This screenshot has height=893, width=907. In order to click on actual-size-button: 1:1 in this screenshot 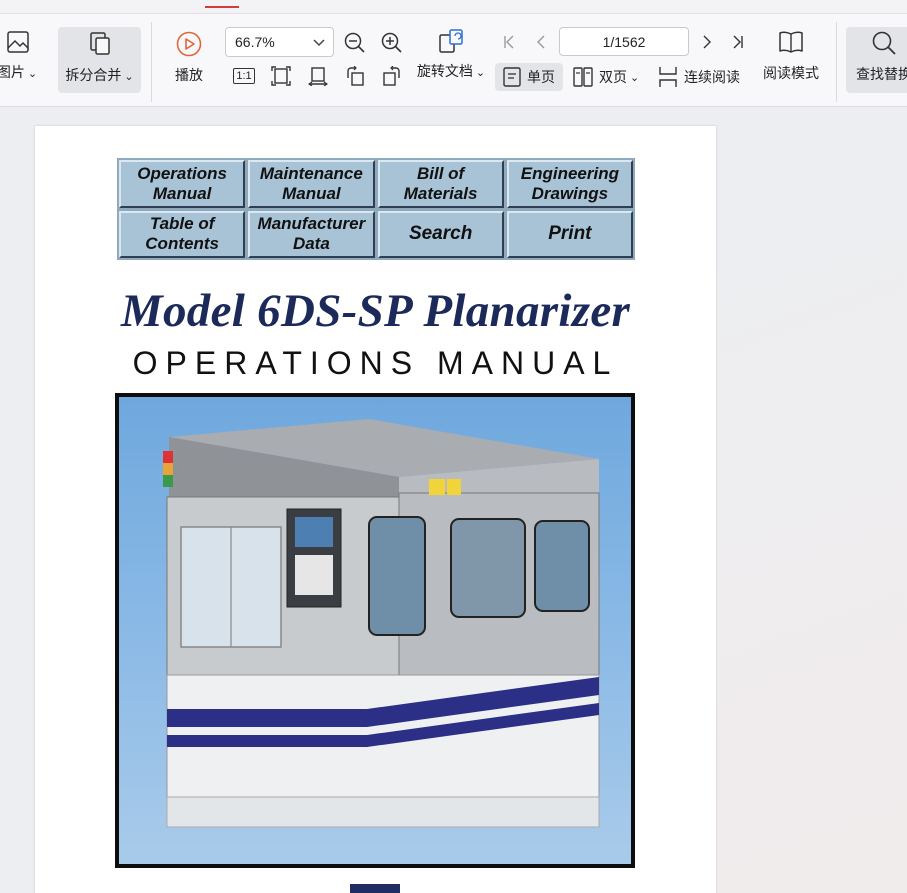, I will do `click(244, 76)`.